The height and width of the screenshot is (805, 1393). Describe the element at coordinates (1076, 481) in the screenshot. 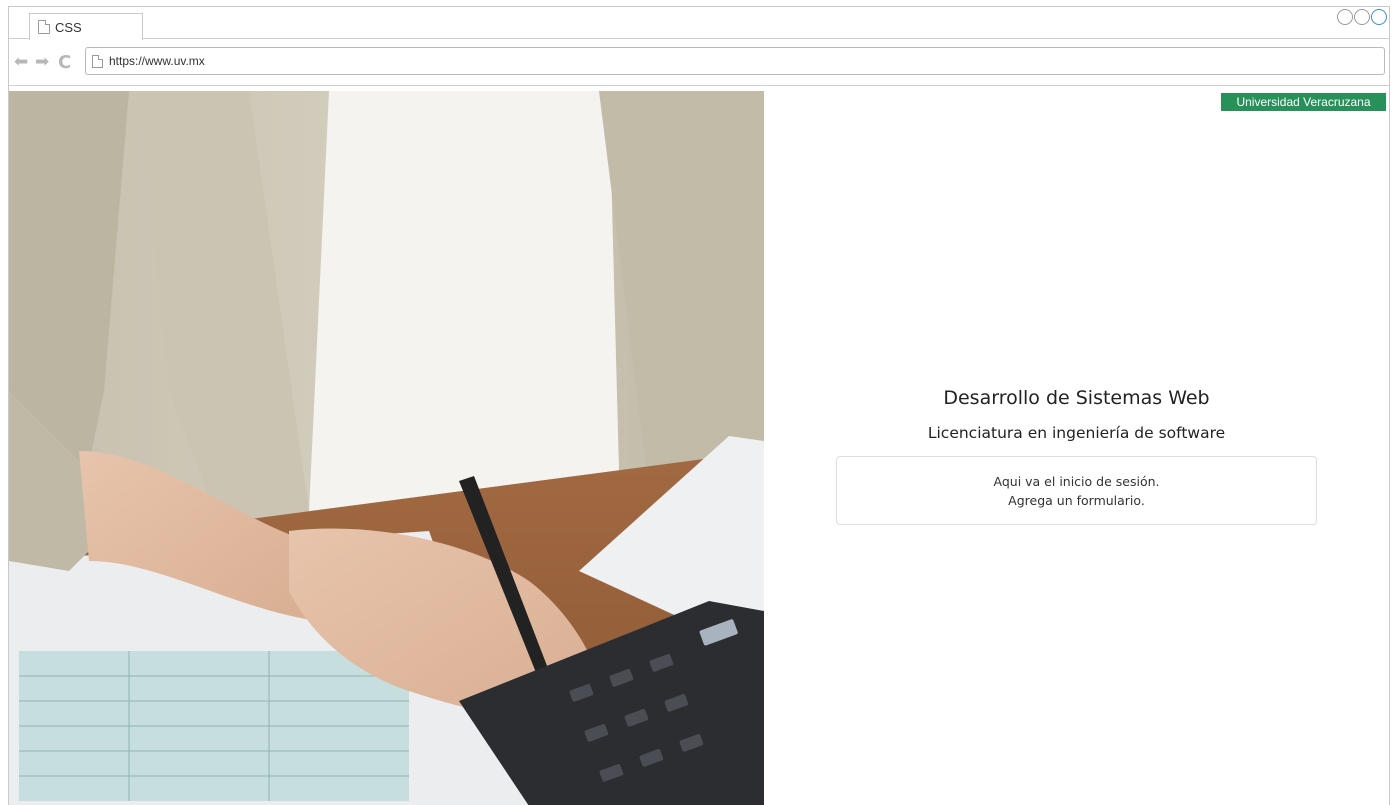

I see `card-line: Aqui va el inicio de sesión.` at that location.